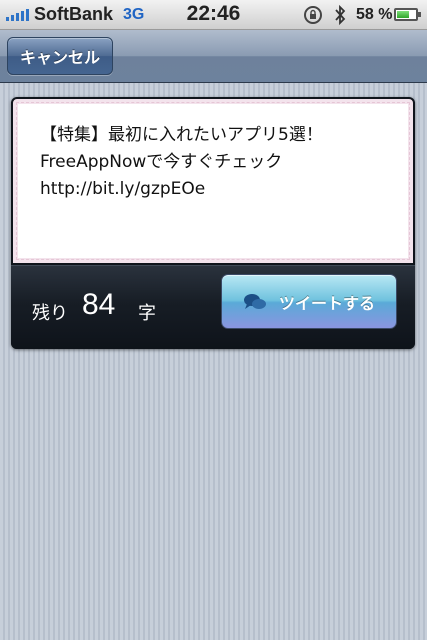 This screenshot has height=640, width=427. I want to click on navigation-bar: キャンセル, so click(213, 56).